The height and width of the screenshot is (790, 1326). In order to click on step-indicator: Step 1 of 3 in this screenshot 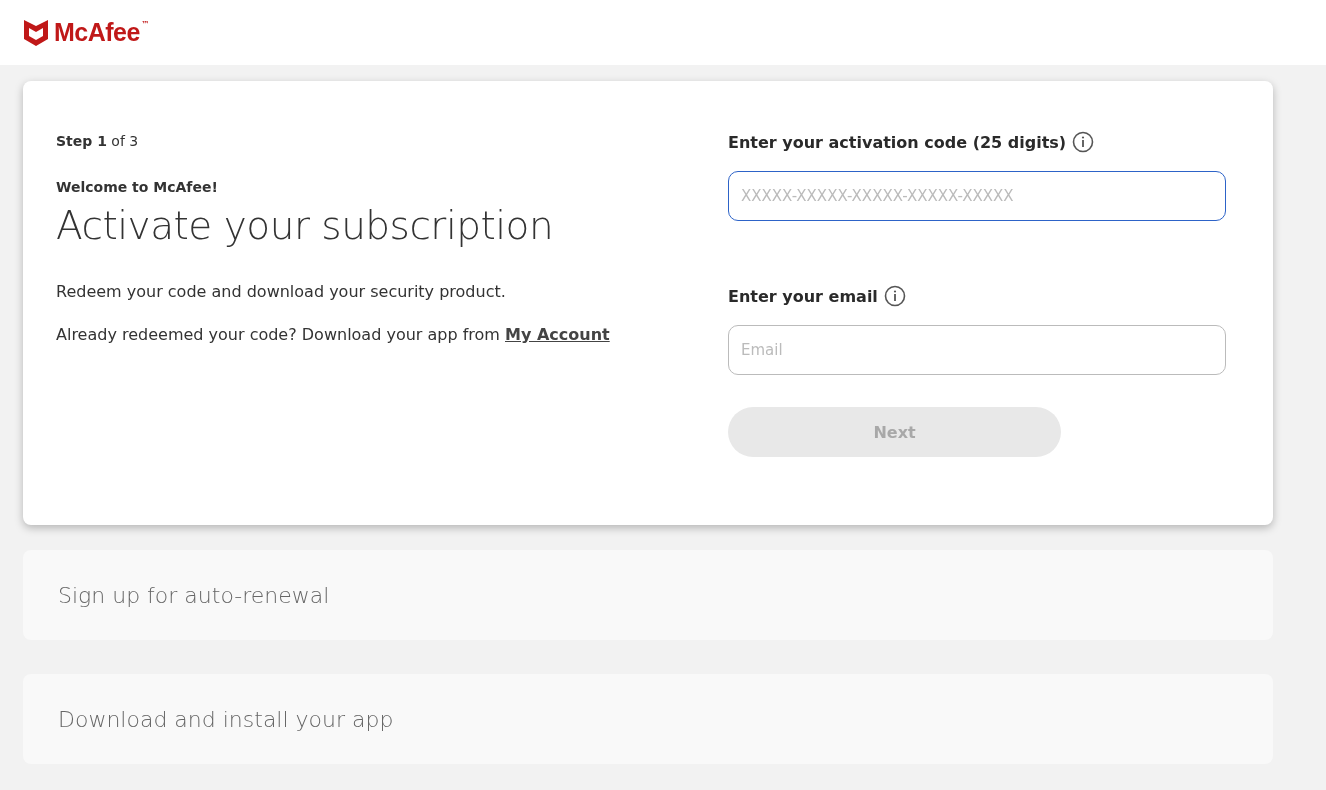, I will do `click(97, 141)`.